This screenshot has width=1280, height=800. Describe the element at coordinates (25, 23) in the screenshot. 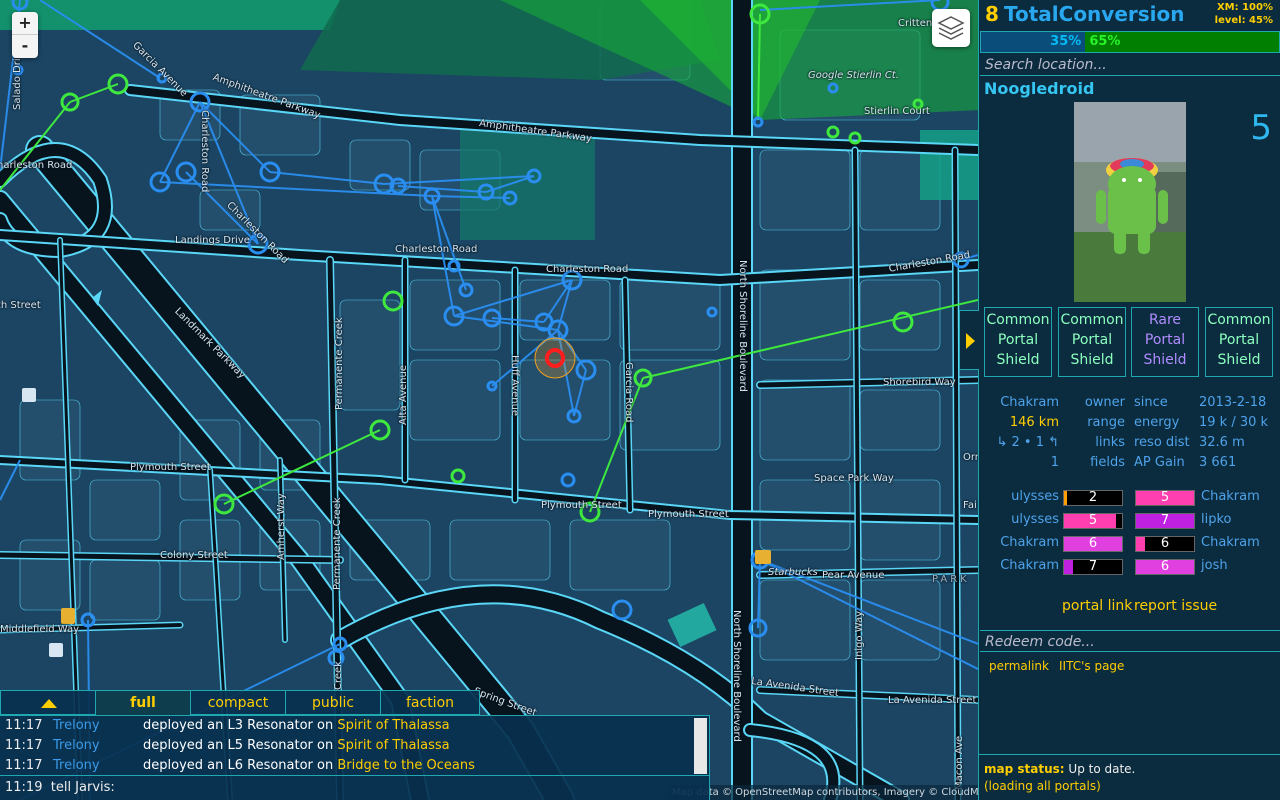

I see `zoom-in-button: +` at that location.